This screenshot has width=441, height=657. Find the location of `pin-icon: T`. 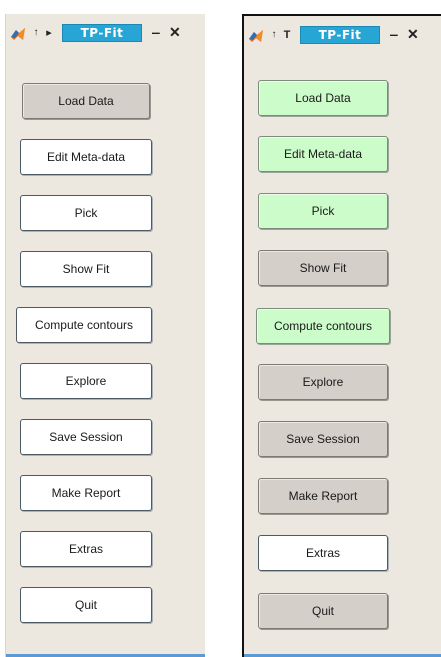

pin-icon: T is located at coordinates (287, 35).